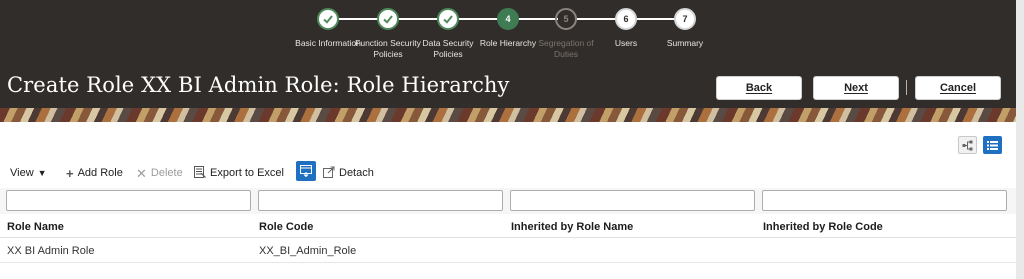  I want to click on cancel-button: Cancel, so click(958, 88).